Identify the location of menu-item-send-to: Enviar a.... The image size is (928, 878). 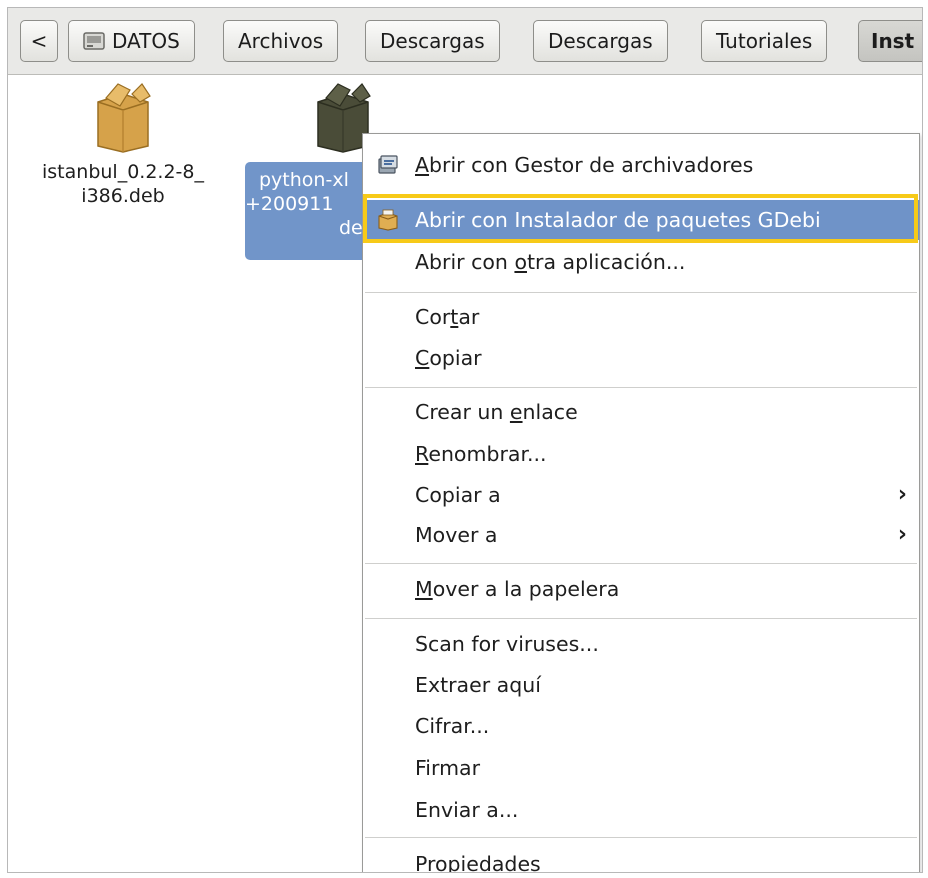
(641, 810).